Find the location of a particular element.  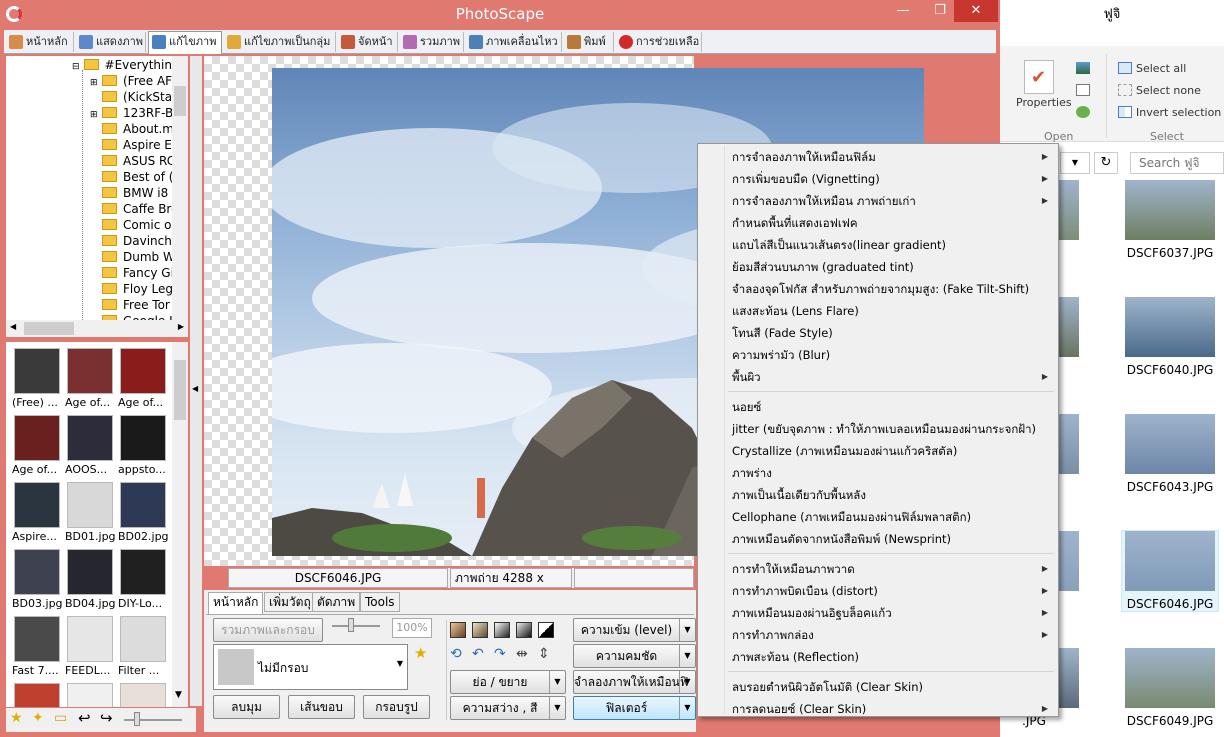

tree-folder: Floy Leg is located at coordinates (131, 289).